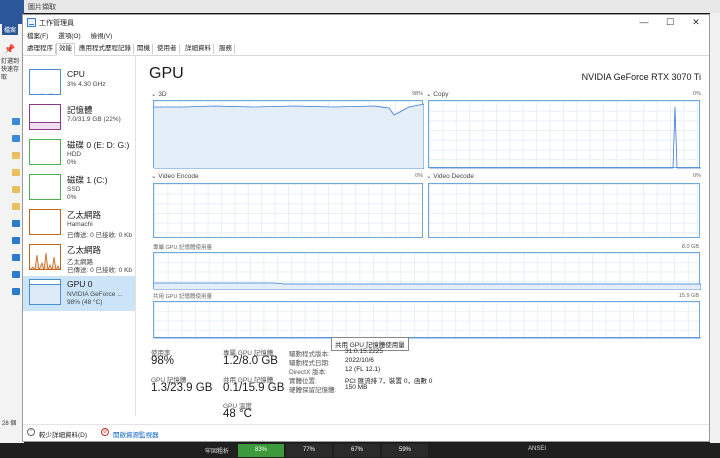  I want to click on background-explorer-pane: 檔案 📌 釘選到快速存取 28 個, so click(12, 229).